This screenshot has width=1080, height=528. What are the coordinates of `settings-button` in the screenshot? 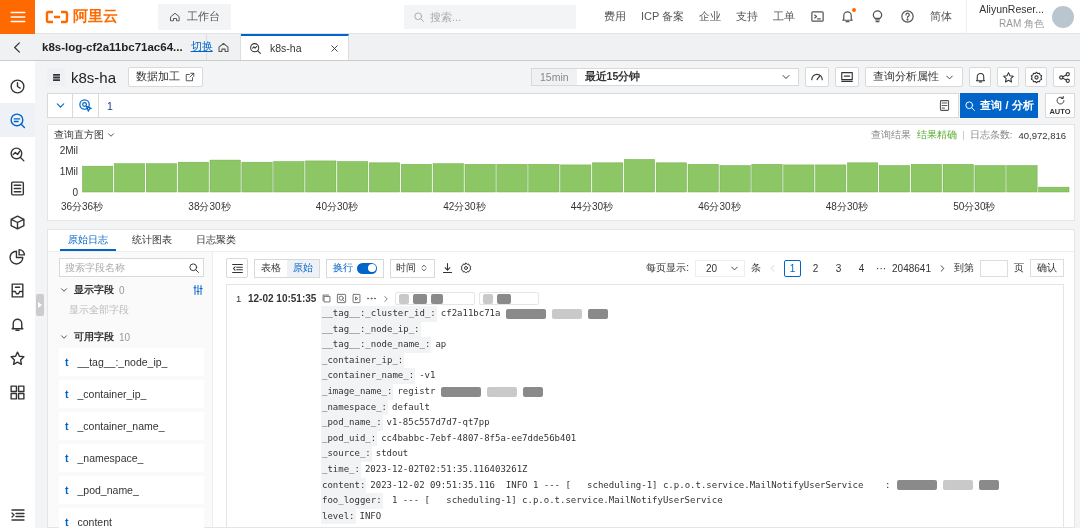 It's located at (1036, 77).